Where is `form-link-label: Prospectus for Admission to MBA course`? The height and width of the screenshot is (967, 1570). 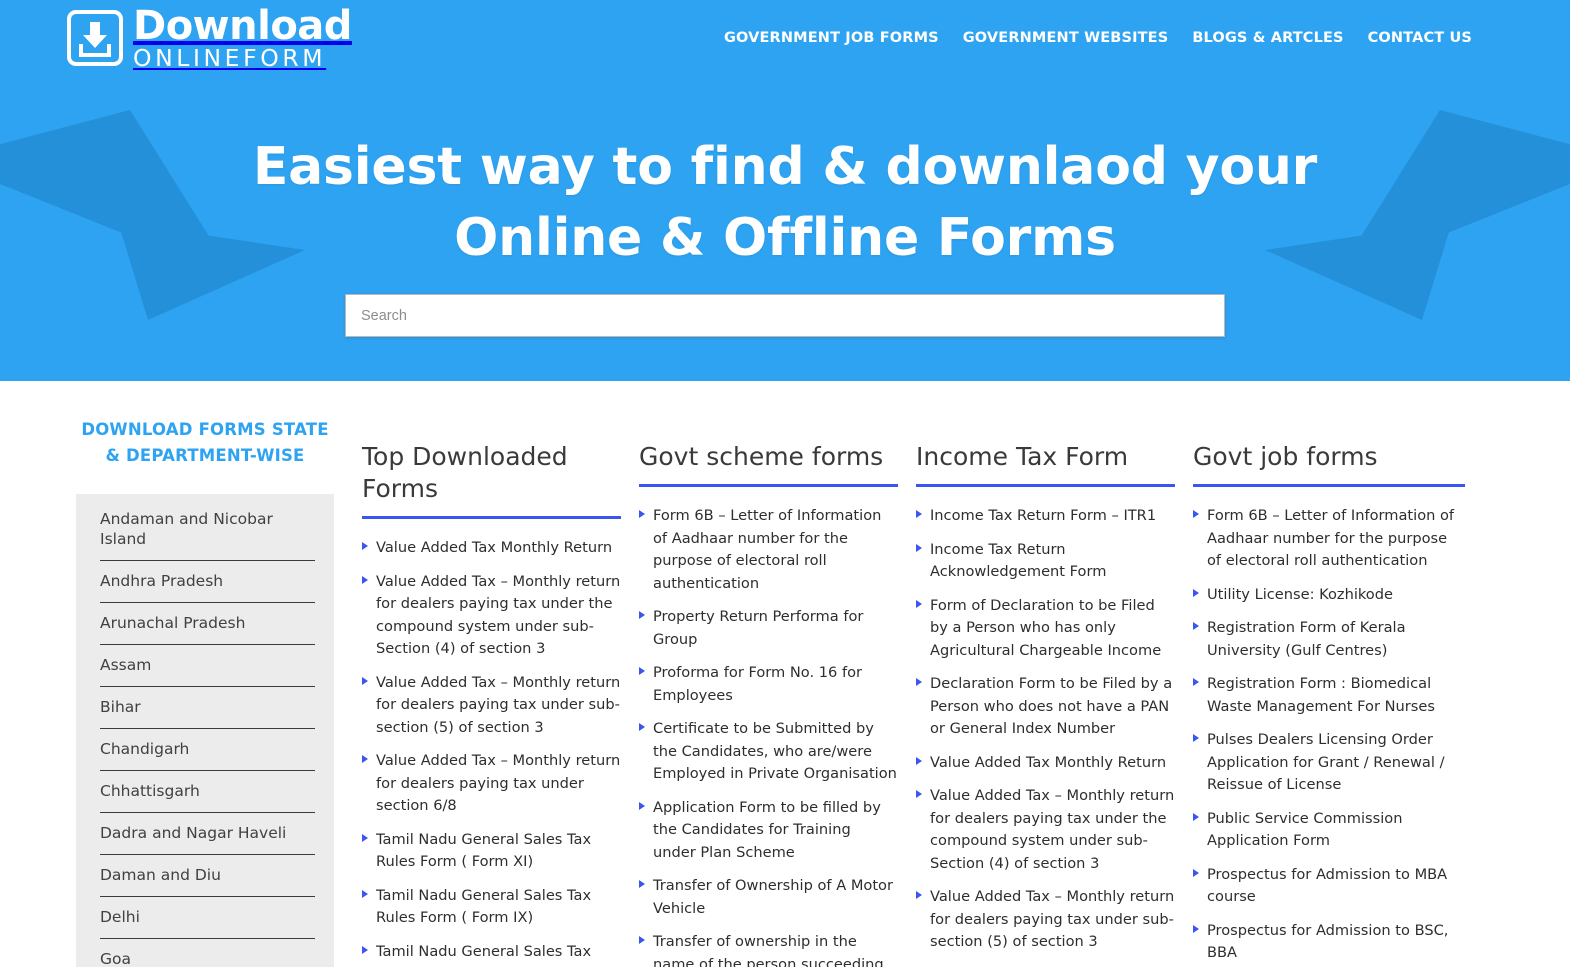
form-link-label: Prospectus for Admission to MBA course is located at coordinates (1327, 885).